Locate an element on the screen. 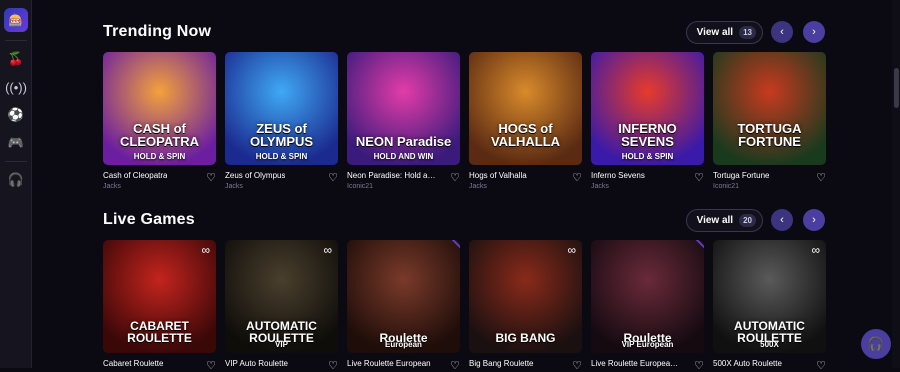  cherries-icon: 🍒 is located at coordinates (16, 59).